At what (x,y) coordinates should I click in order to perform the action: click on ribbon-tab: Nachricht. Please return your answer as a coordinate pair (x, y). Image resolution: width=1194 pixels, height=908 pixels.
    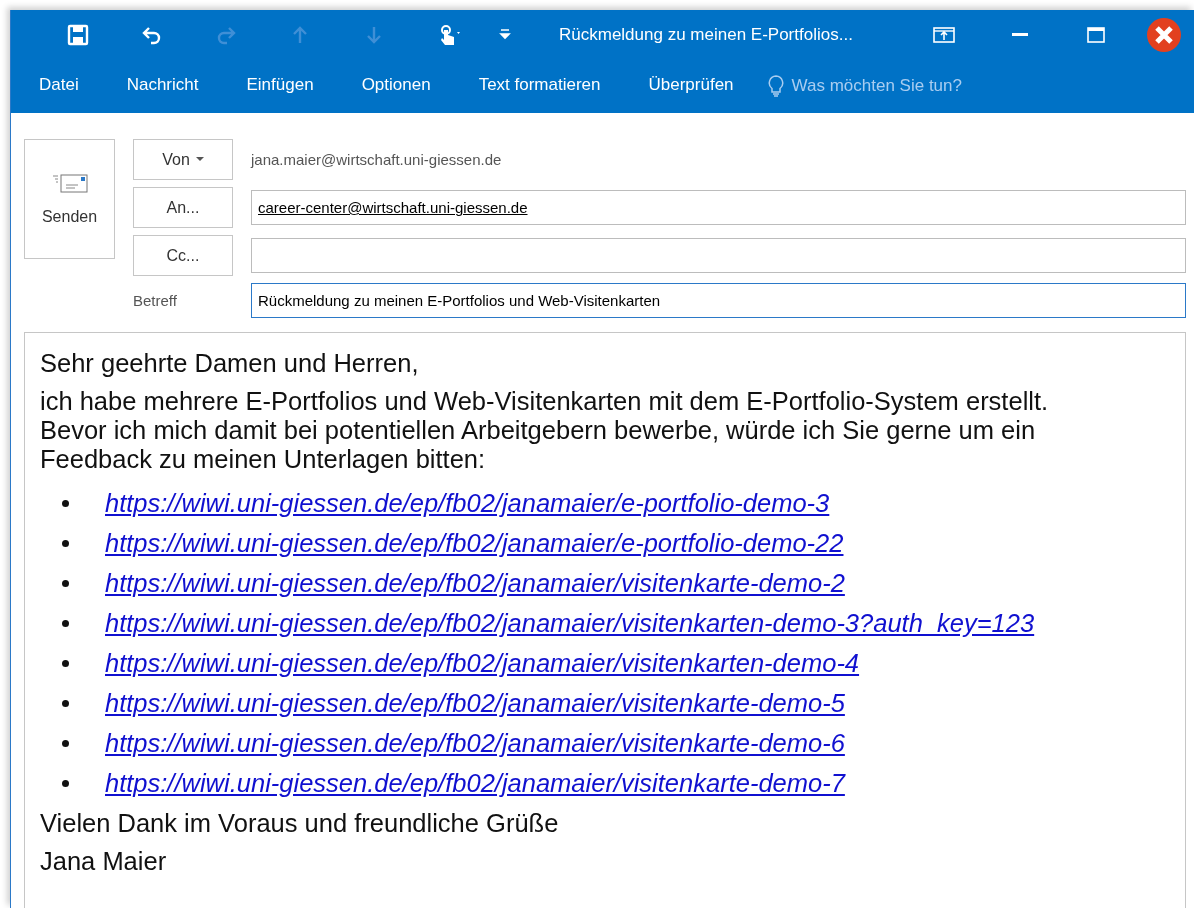
    Looking at the image, I should click on (162, 86).